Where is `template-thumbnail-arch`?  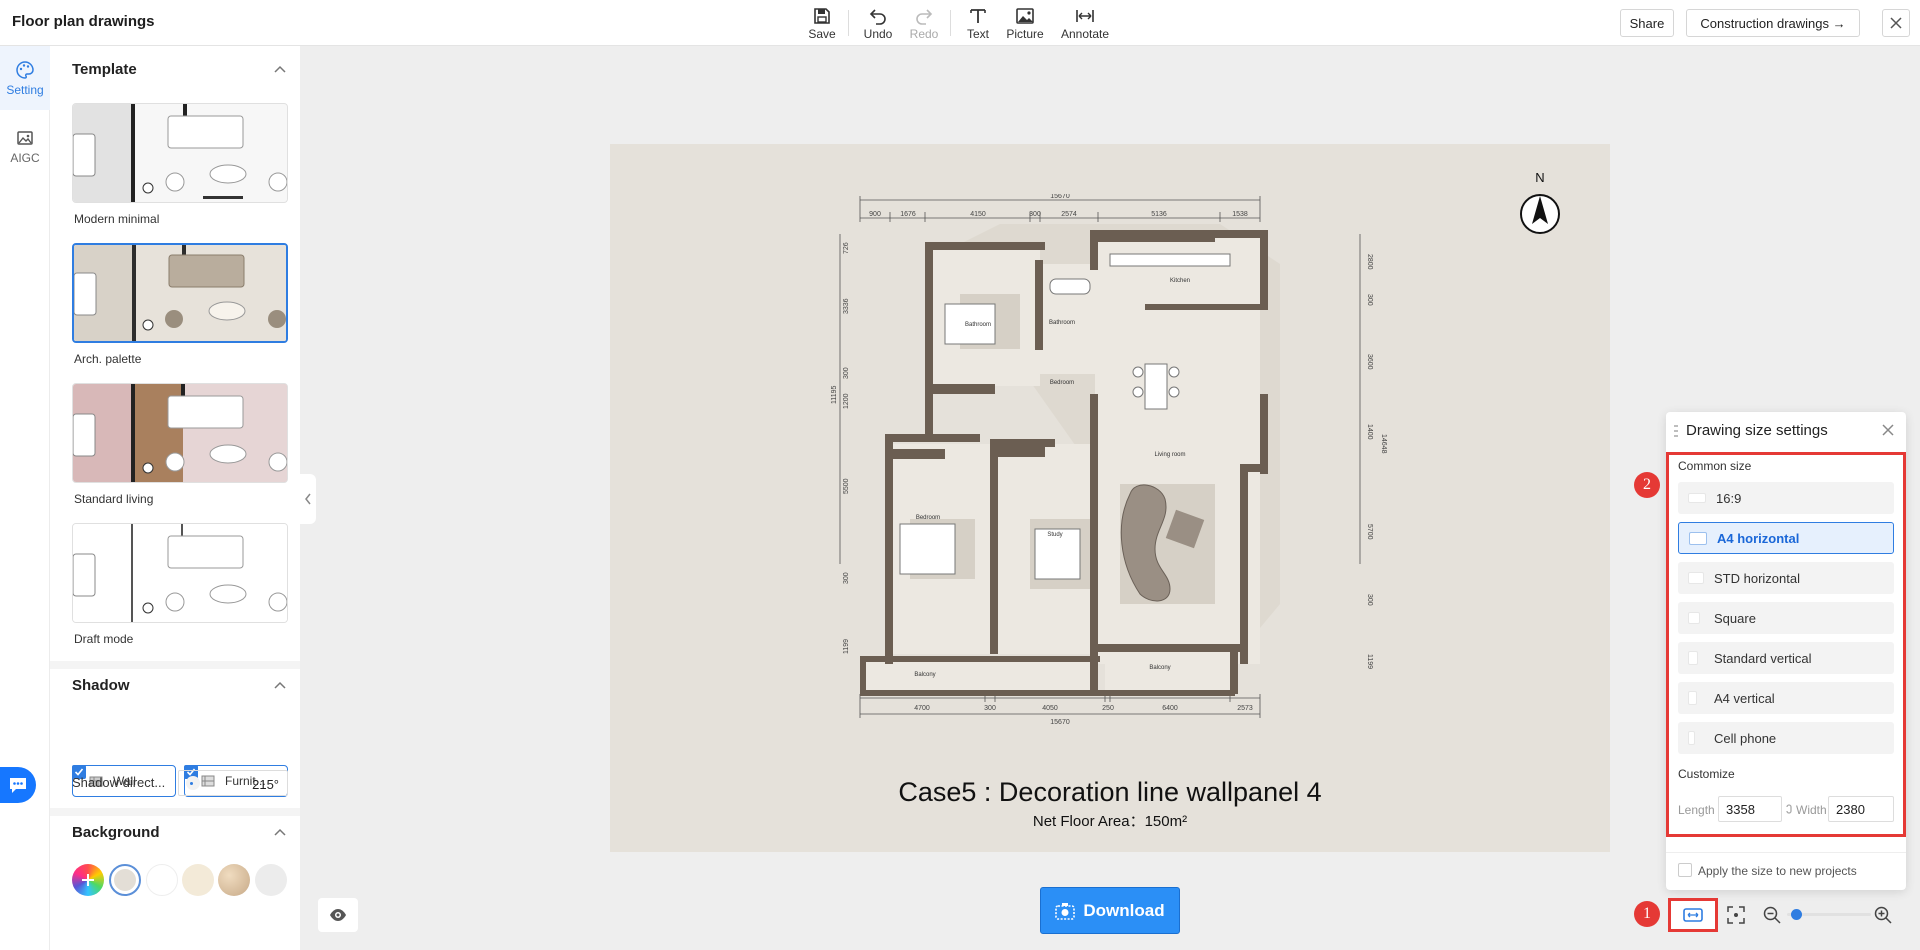
template-thumbnail-arch is located at coordinates (180, 293).